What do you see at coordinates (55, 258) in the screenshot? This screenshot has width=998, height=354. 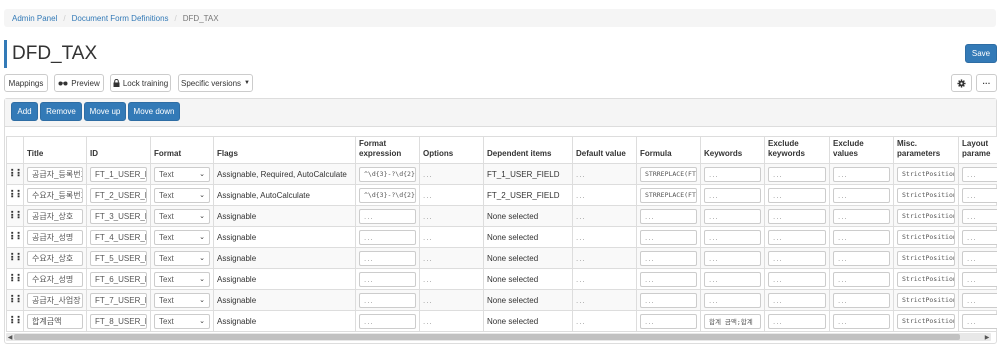 I see `title-cell-input: 수요자_상호` at bounding box center [55, 258].